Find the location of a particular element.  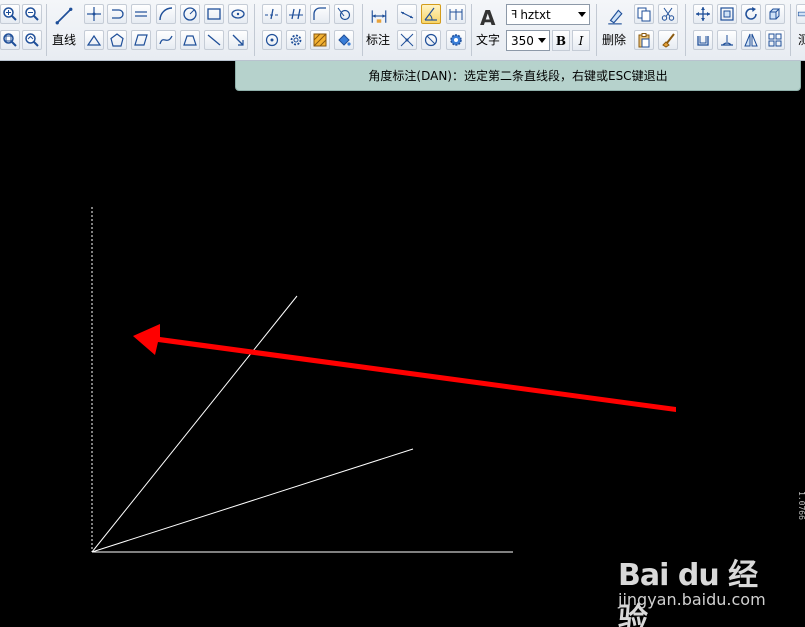

settings-gear-icon is located at coordinates (456, 40).